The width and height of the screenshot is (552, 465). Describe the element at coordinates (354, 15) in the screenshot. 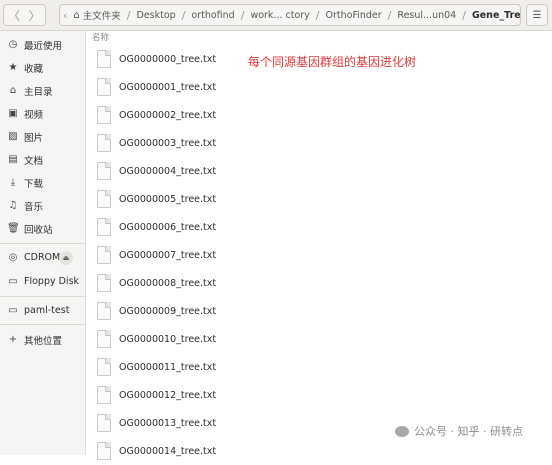

I see `breadcrumb-orthofinder: OrthoFinder` at that location.